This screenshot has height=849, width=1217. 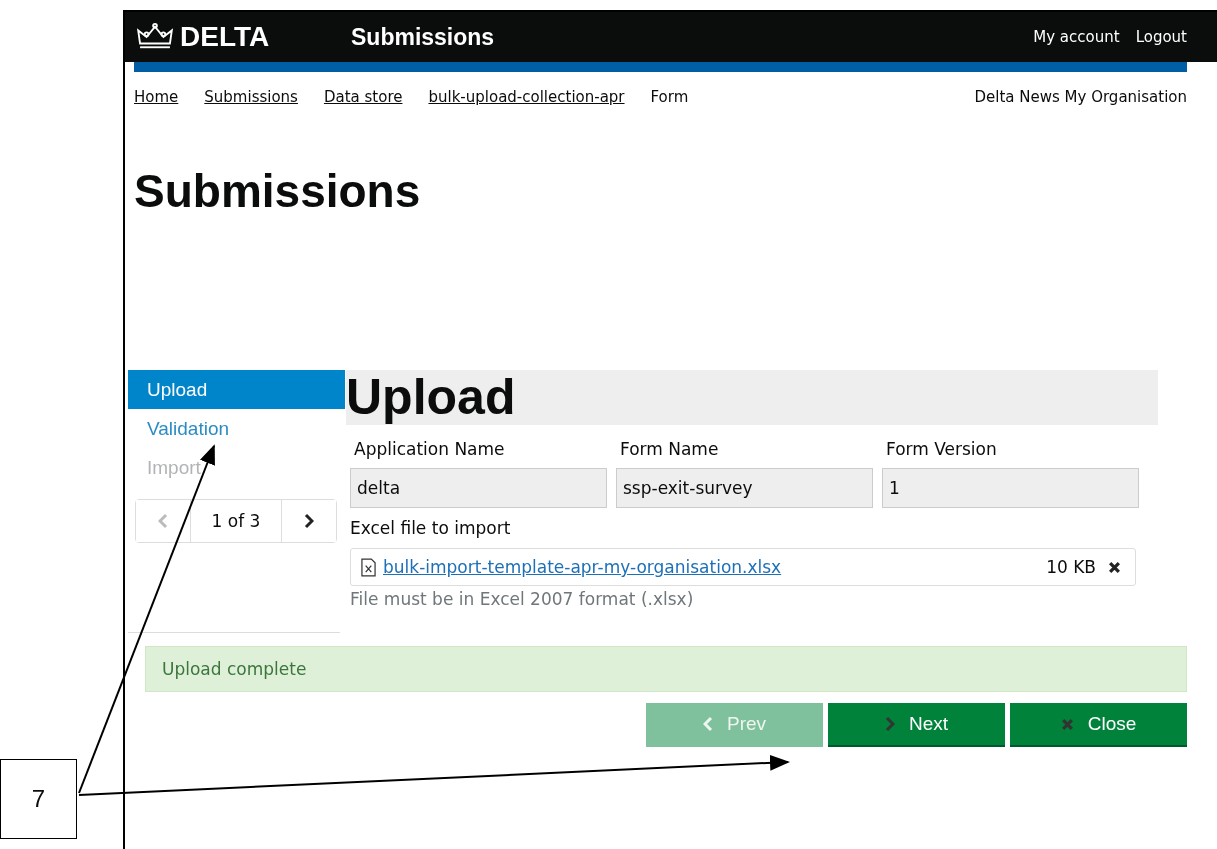 I want to click on field-label: Form Name, so click(x=669, y=449).